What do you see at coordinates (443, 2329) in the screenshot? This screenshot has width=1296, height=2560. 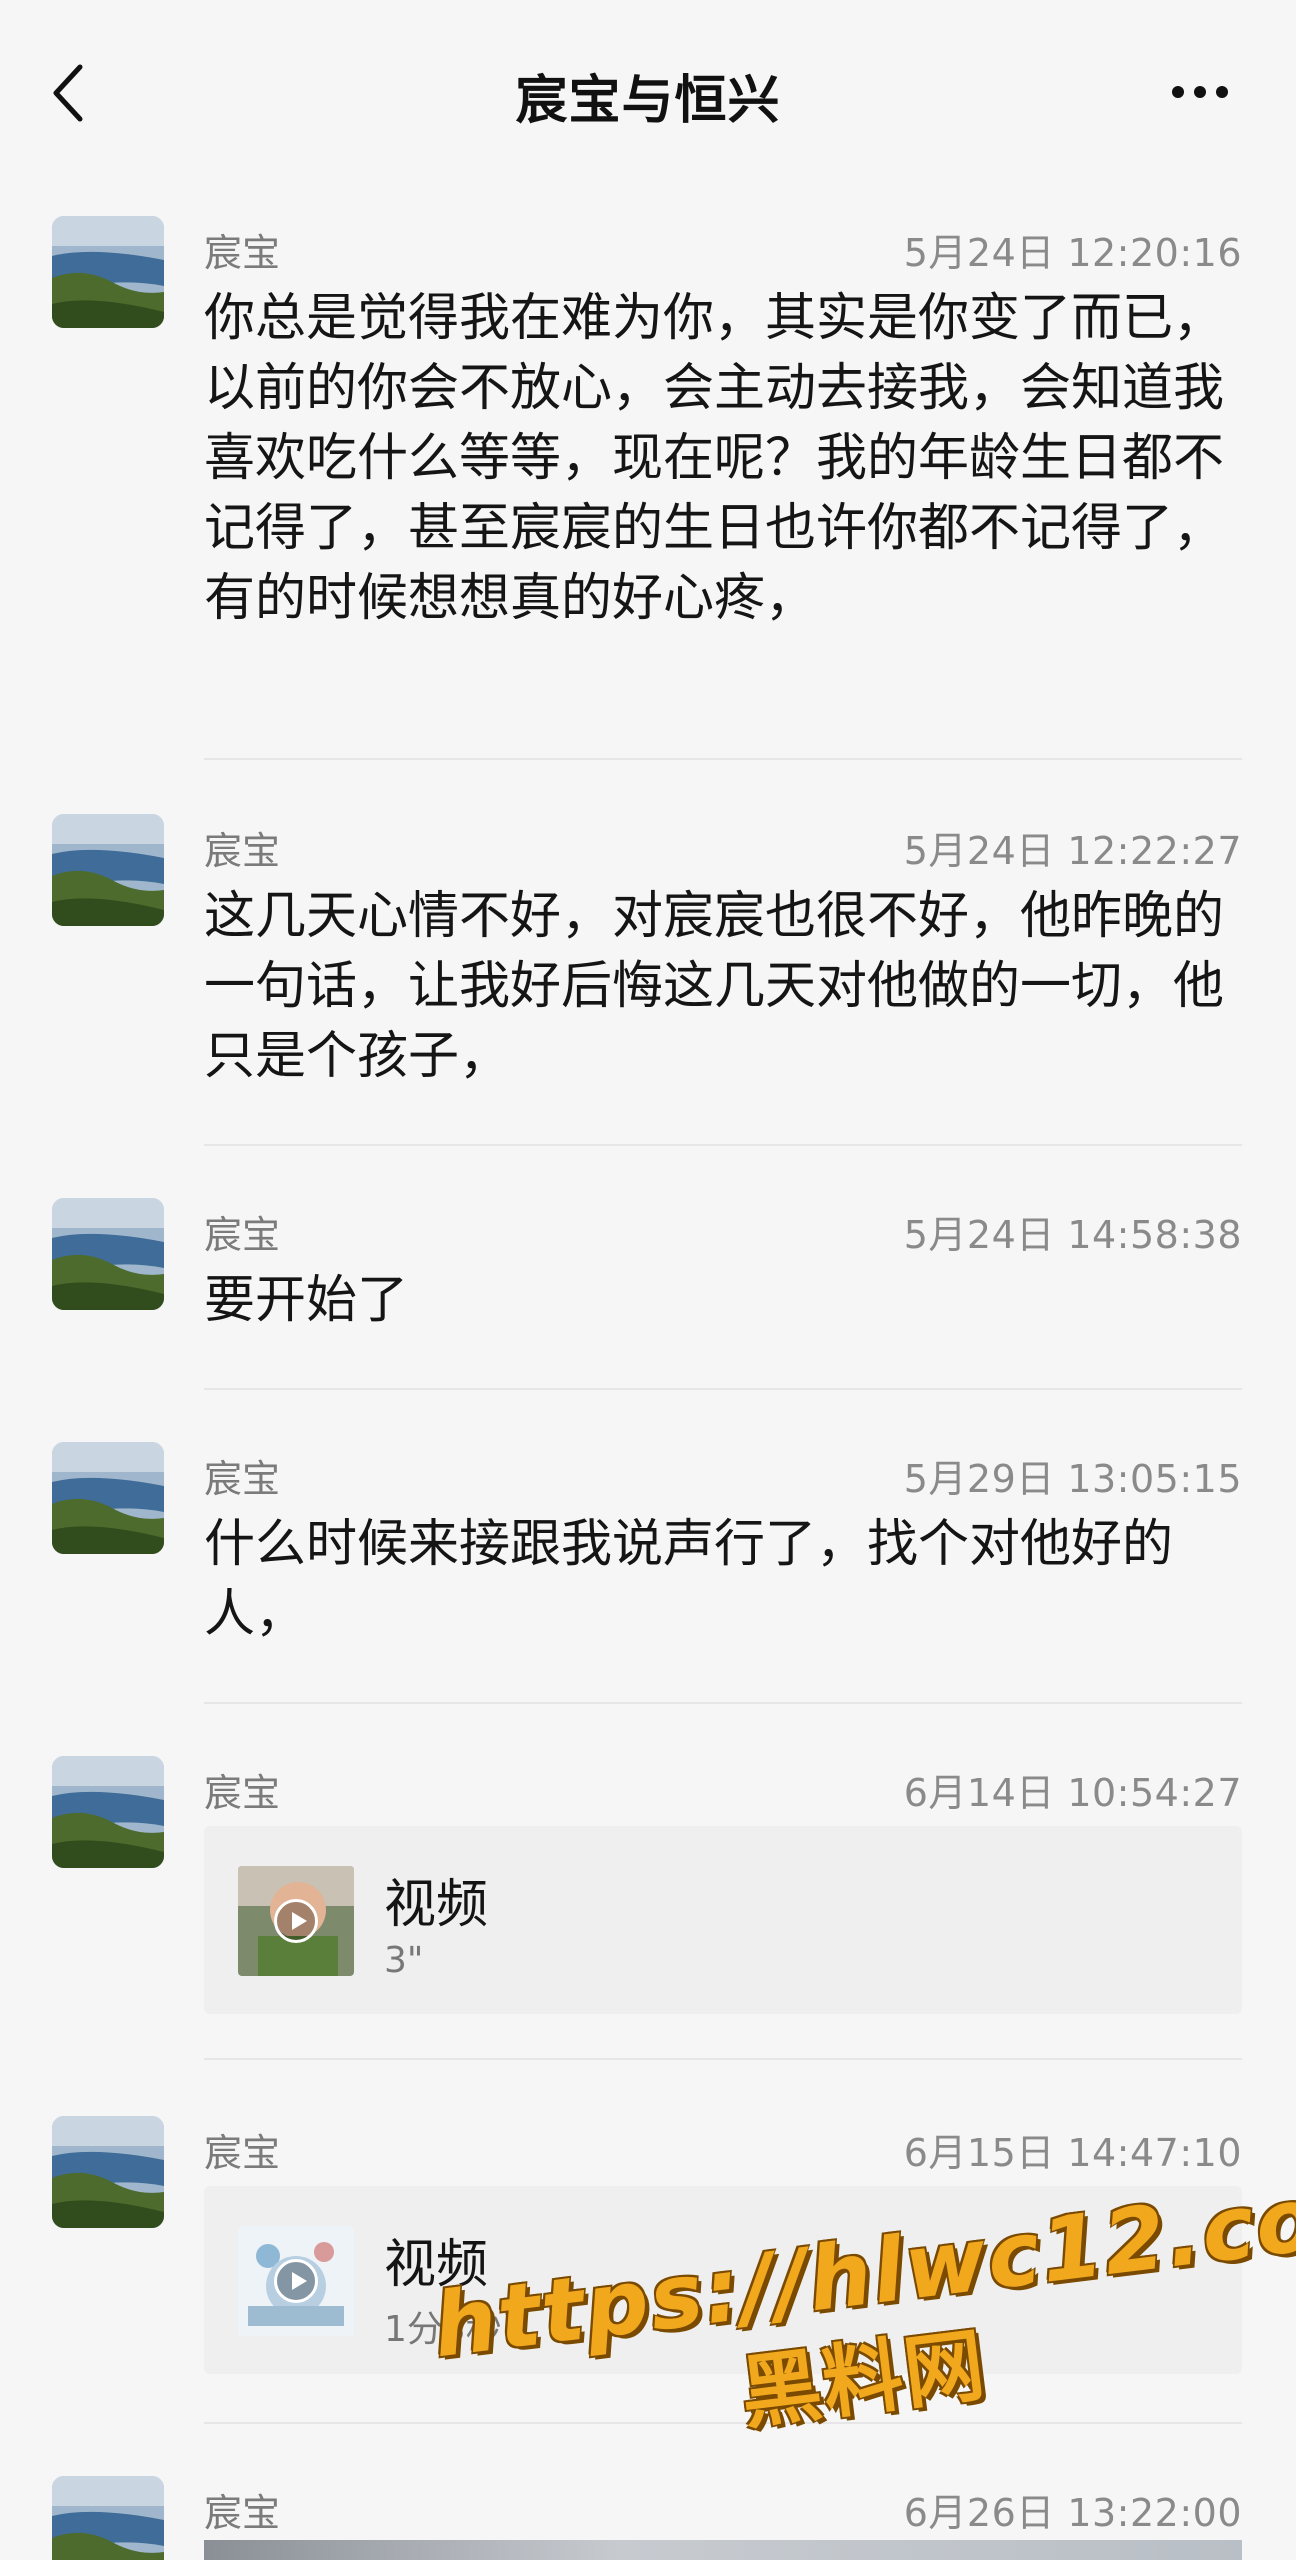 I see `video-duration: 1分3秒` at bounding box center [443, 2329].